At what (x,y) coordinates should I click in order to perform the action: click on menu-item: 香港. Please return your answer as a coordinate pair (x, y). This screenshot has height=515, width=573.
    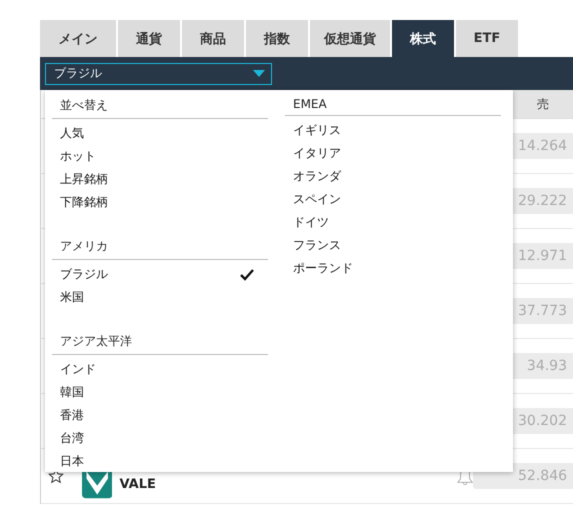
    Looking at the image, I should click on (160, 415).